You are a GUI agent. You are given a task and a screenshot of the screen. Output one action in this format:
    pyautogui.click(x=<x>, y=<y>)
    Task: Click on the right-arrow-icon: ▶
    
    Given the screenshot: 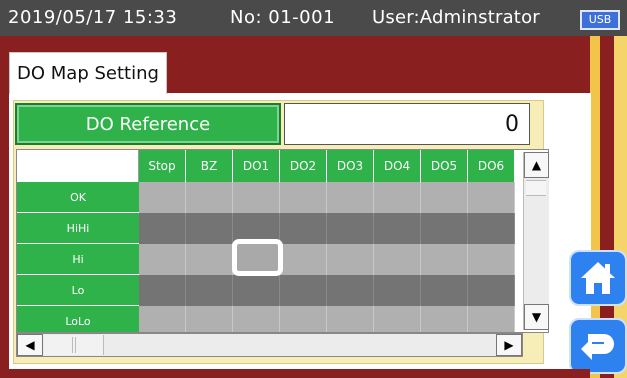 What is the action you would take?
    pyautogui.click(x=509, y=345)
    